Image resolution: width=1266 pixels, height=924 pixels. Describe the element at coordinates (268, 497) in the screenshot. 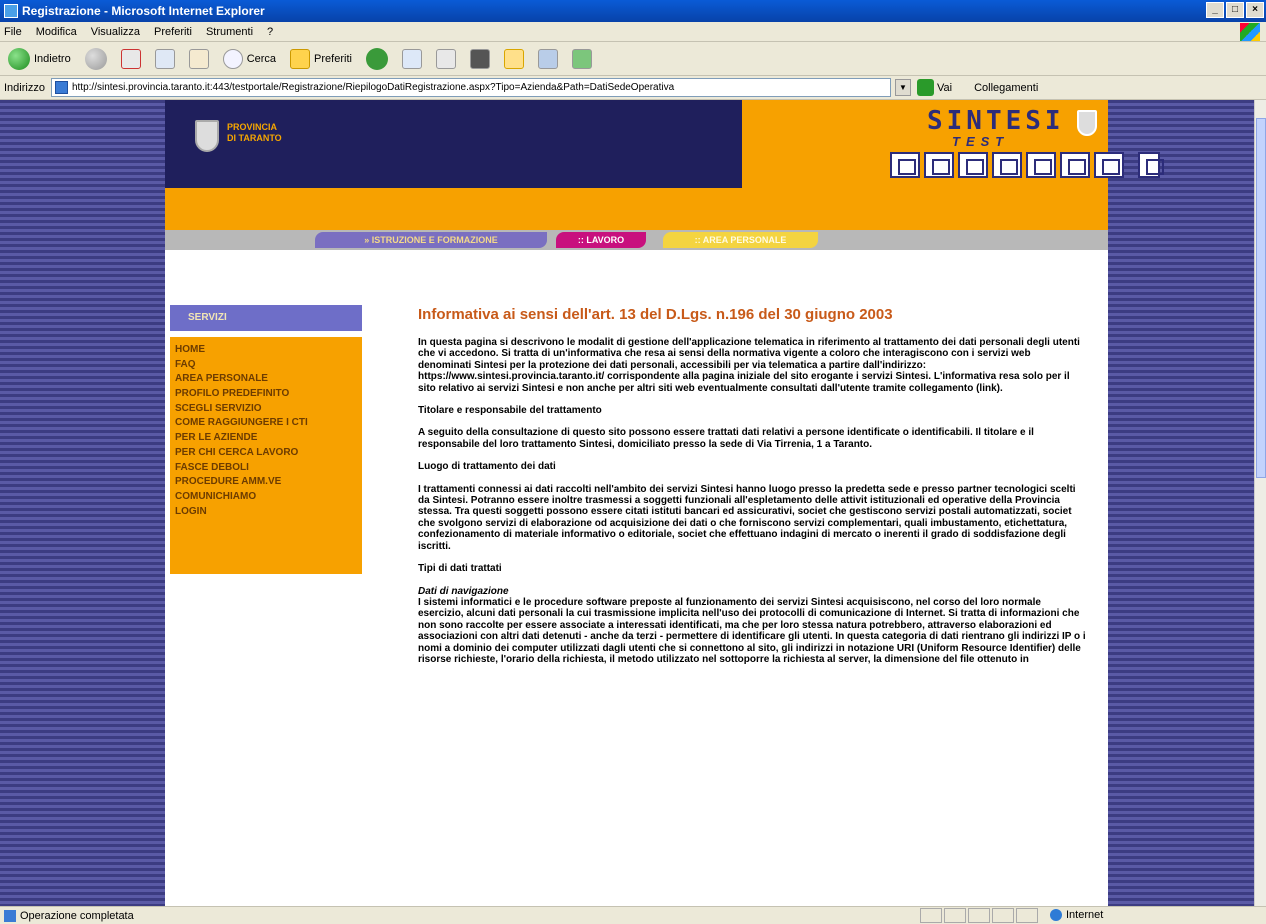

I see `sidebar-item-comunichiamo: COMUNICHIAMO` at that location.